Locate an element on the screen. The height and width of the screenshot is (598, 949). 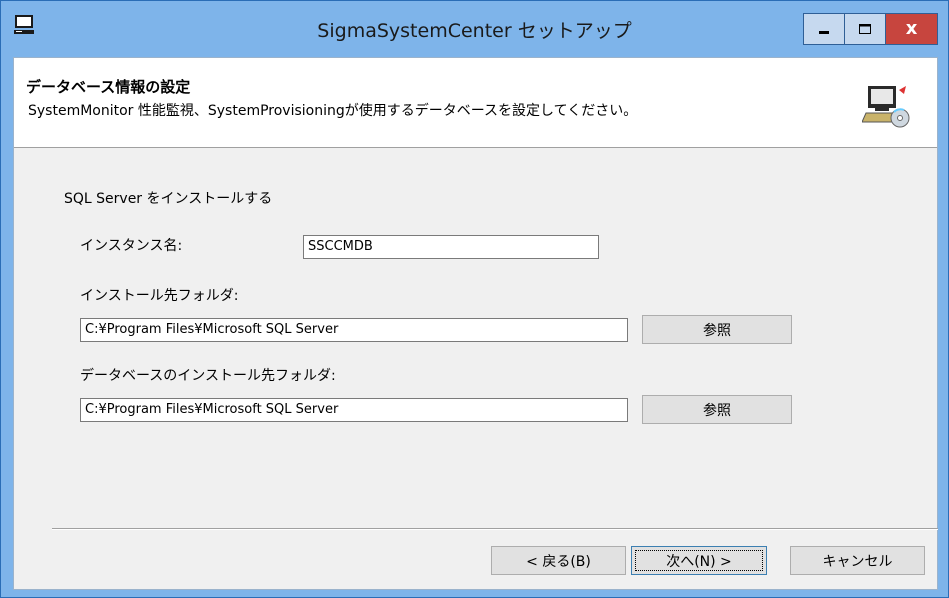
install-folder-label: インストール先フォルダ: is located at coordinates (159, 296).